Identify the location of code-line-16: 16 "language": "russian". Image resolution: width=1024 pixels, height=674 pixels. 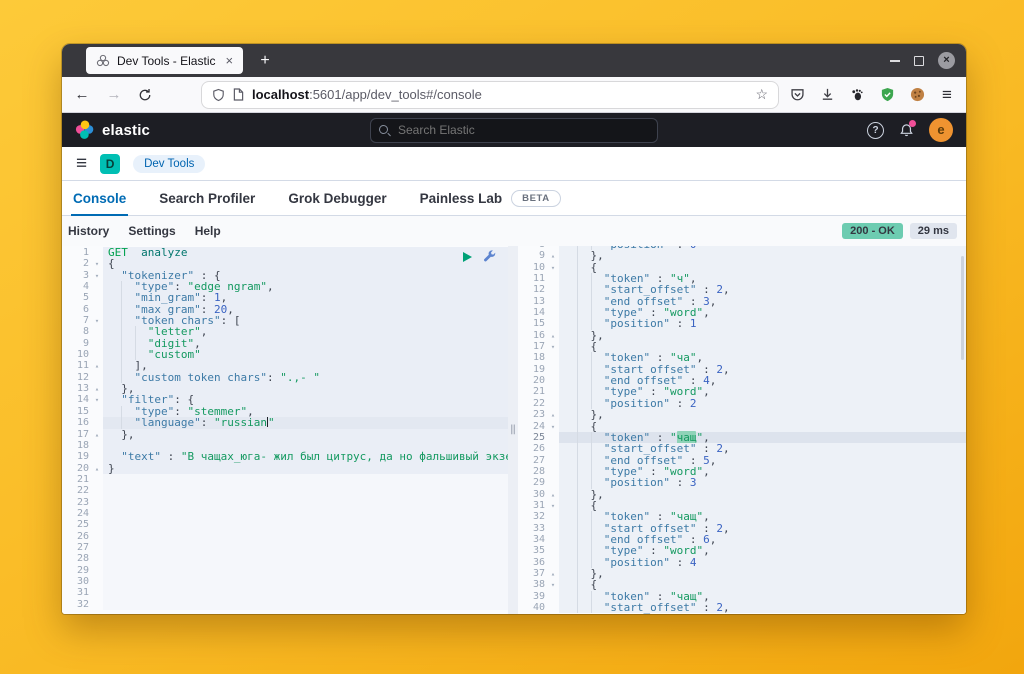
(285, 423).